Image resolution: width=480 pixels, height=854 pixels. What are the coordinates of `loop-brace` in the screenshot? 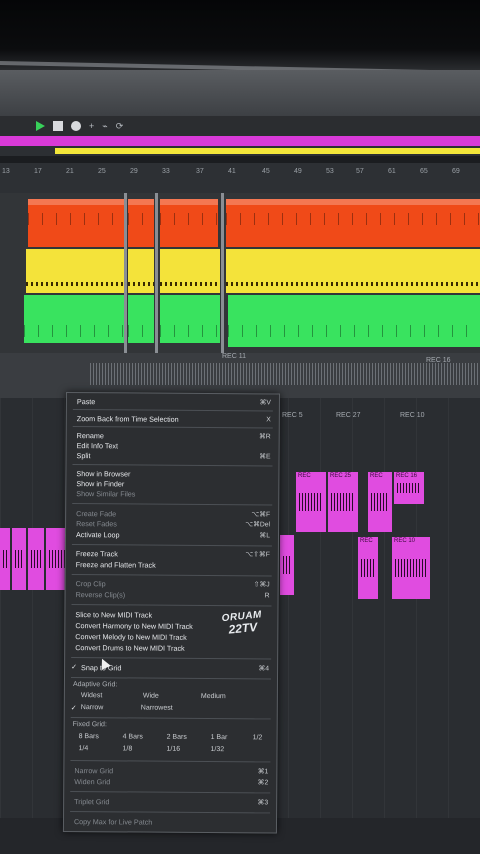 It's located at (267, 151).